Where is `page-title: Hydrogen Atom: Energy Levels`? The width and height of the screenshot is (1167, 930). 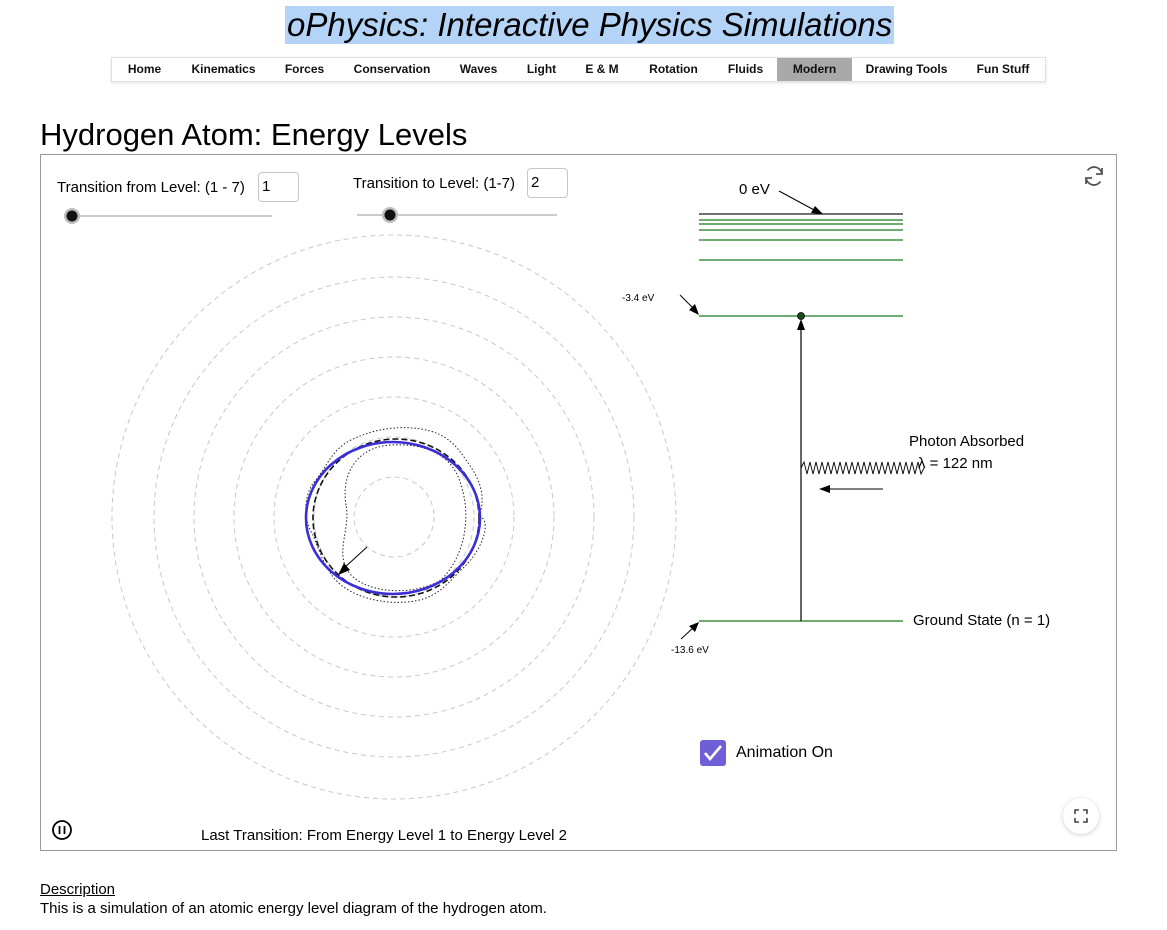
page-title: Hydrogen Atom: Energy Levels is located at coordinates (254, 134).